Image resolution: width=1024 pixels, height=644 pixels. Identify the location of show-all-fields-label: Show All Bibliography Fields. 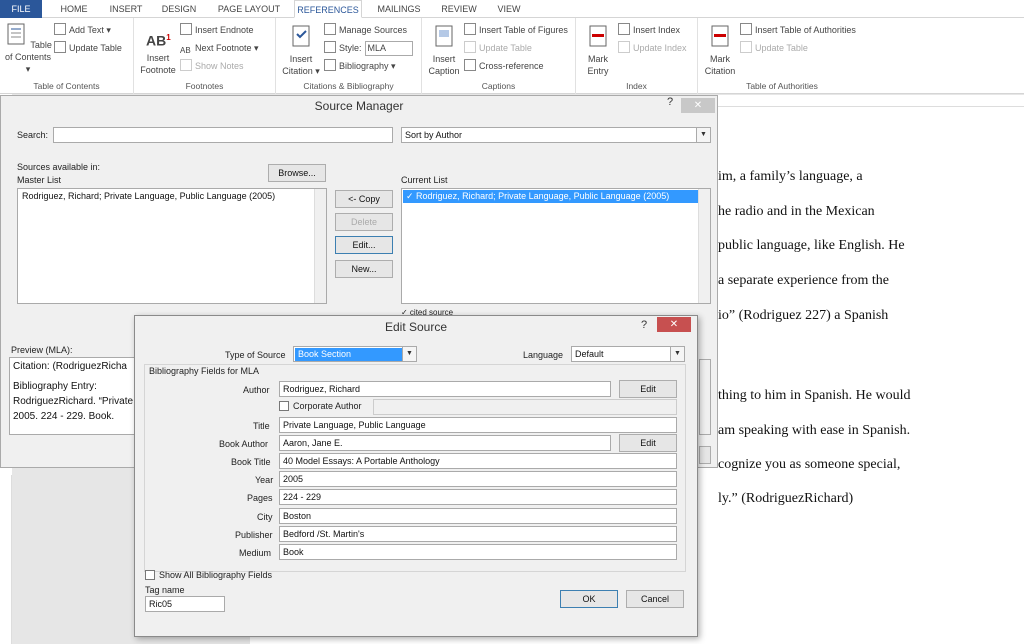
(216, 575).